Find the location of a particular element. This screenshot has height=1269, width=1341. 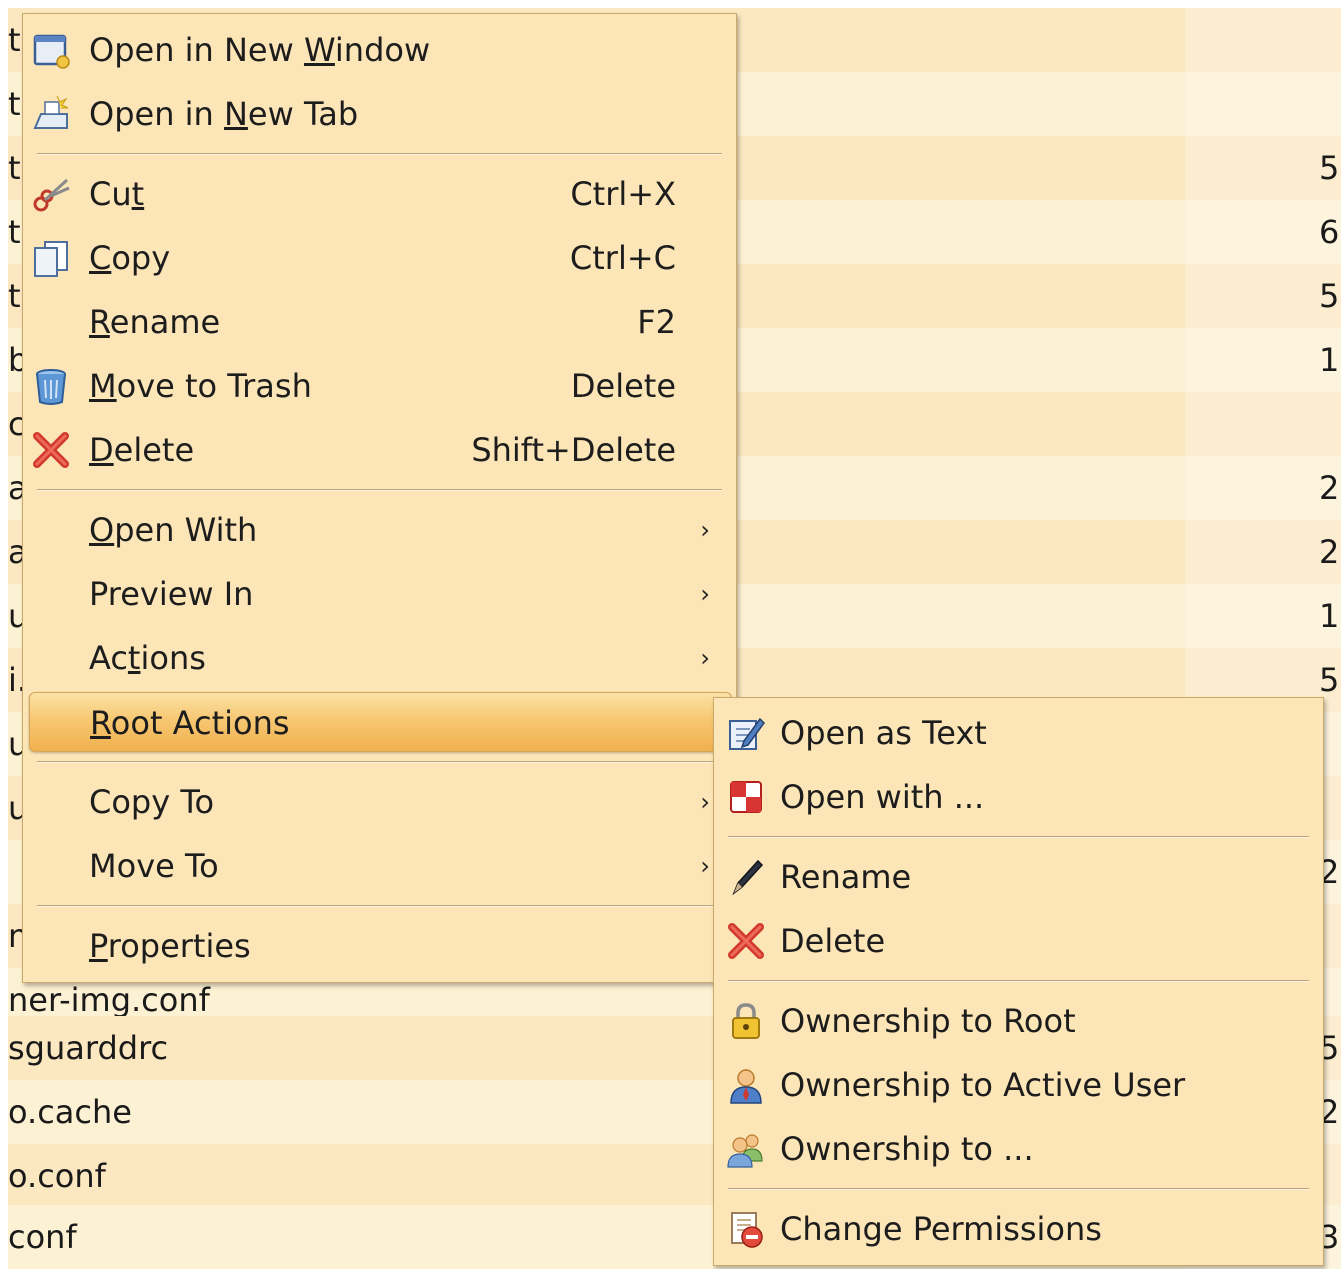

menu-item-shortcut: Shift+Delete is located at coordinates (573, 450).